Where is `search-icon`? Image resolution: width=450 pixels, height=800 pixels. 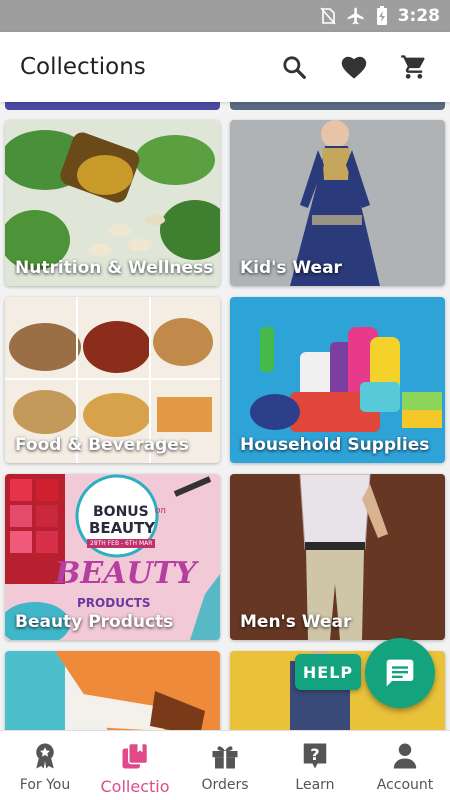
search-icon is located at coordinates (294, 67).